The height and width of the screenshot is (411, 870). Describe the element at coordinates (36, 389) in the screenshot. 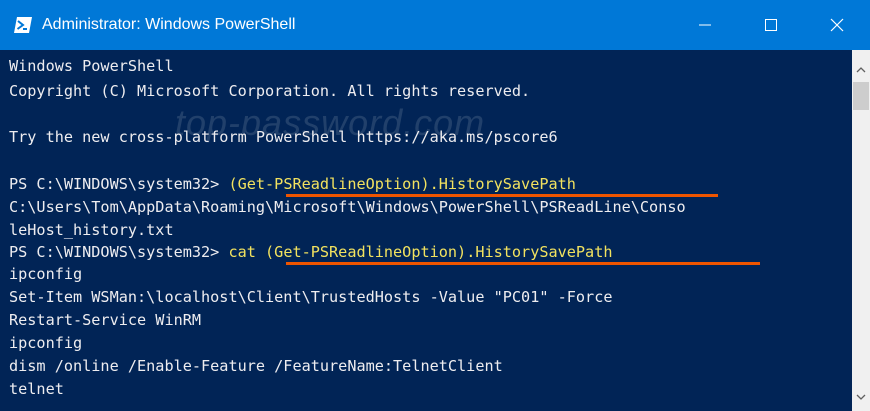

I see `console-line: telnet` at that location.